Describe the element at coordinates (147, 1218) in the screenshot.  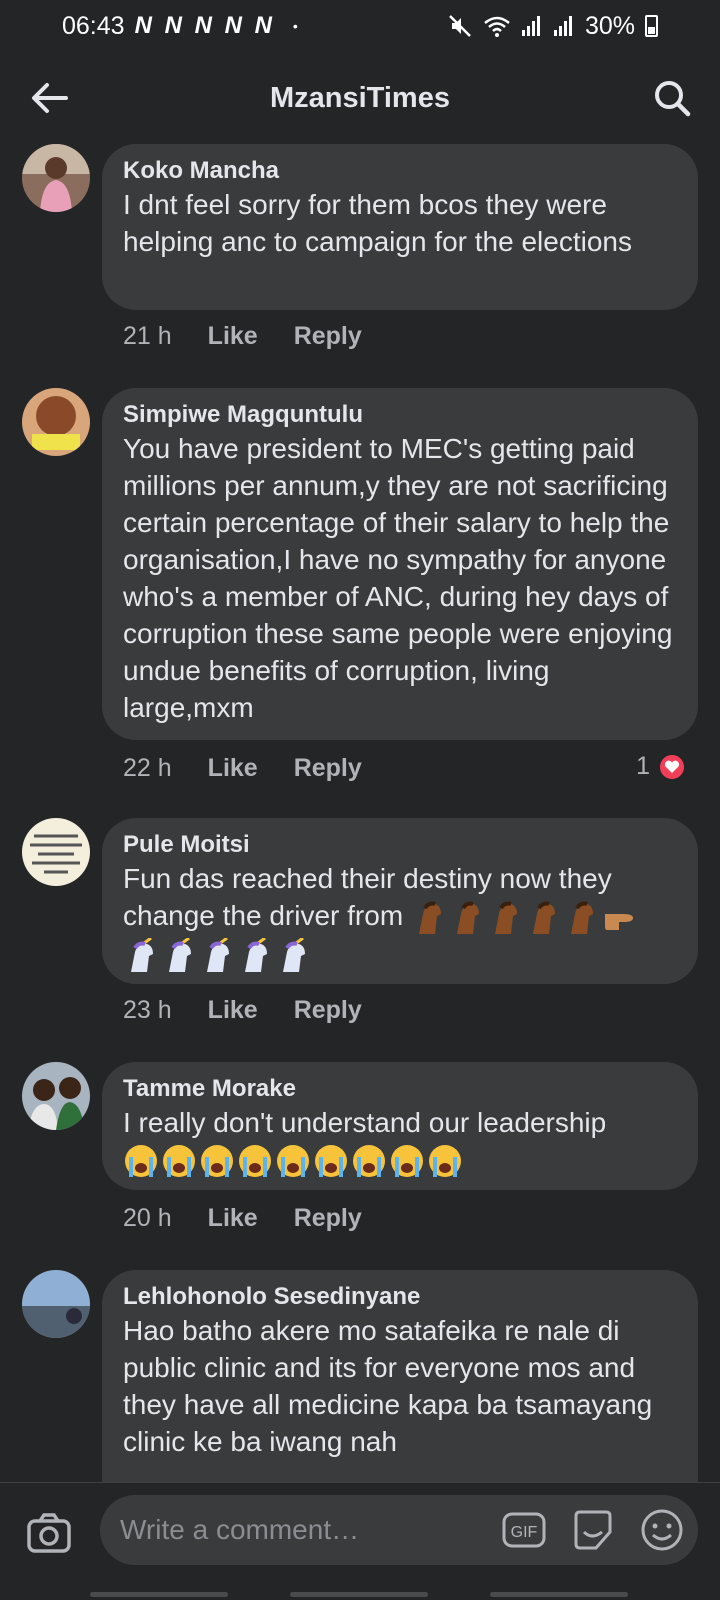
I see `comment-time: 20 h` at that location.